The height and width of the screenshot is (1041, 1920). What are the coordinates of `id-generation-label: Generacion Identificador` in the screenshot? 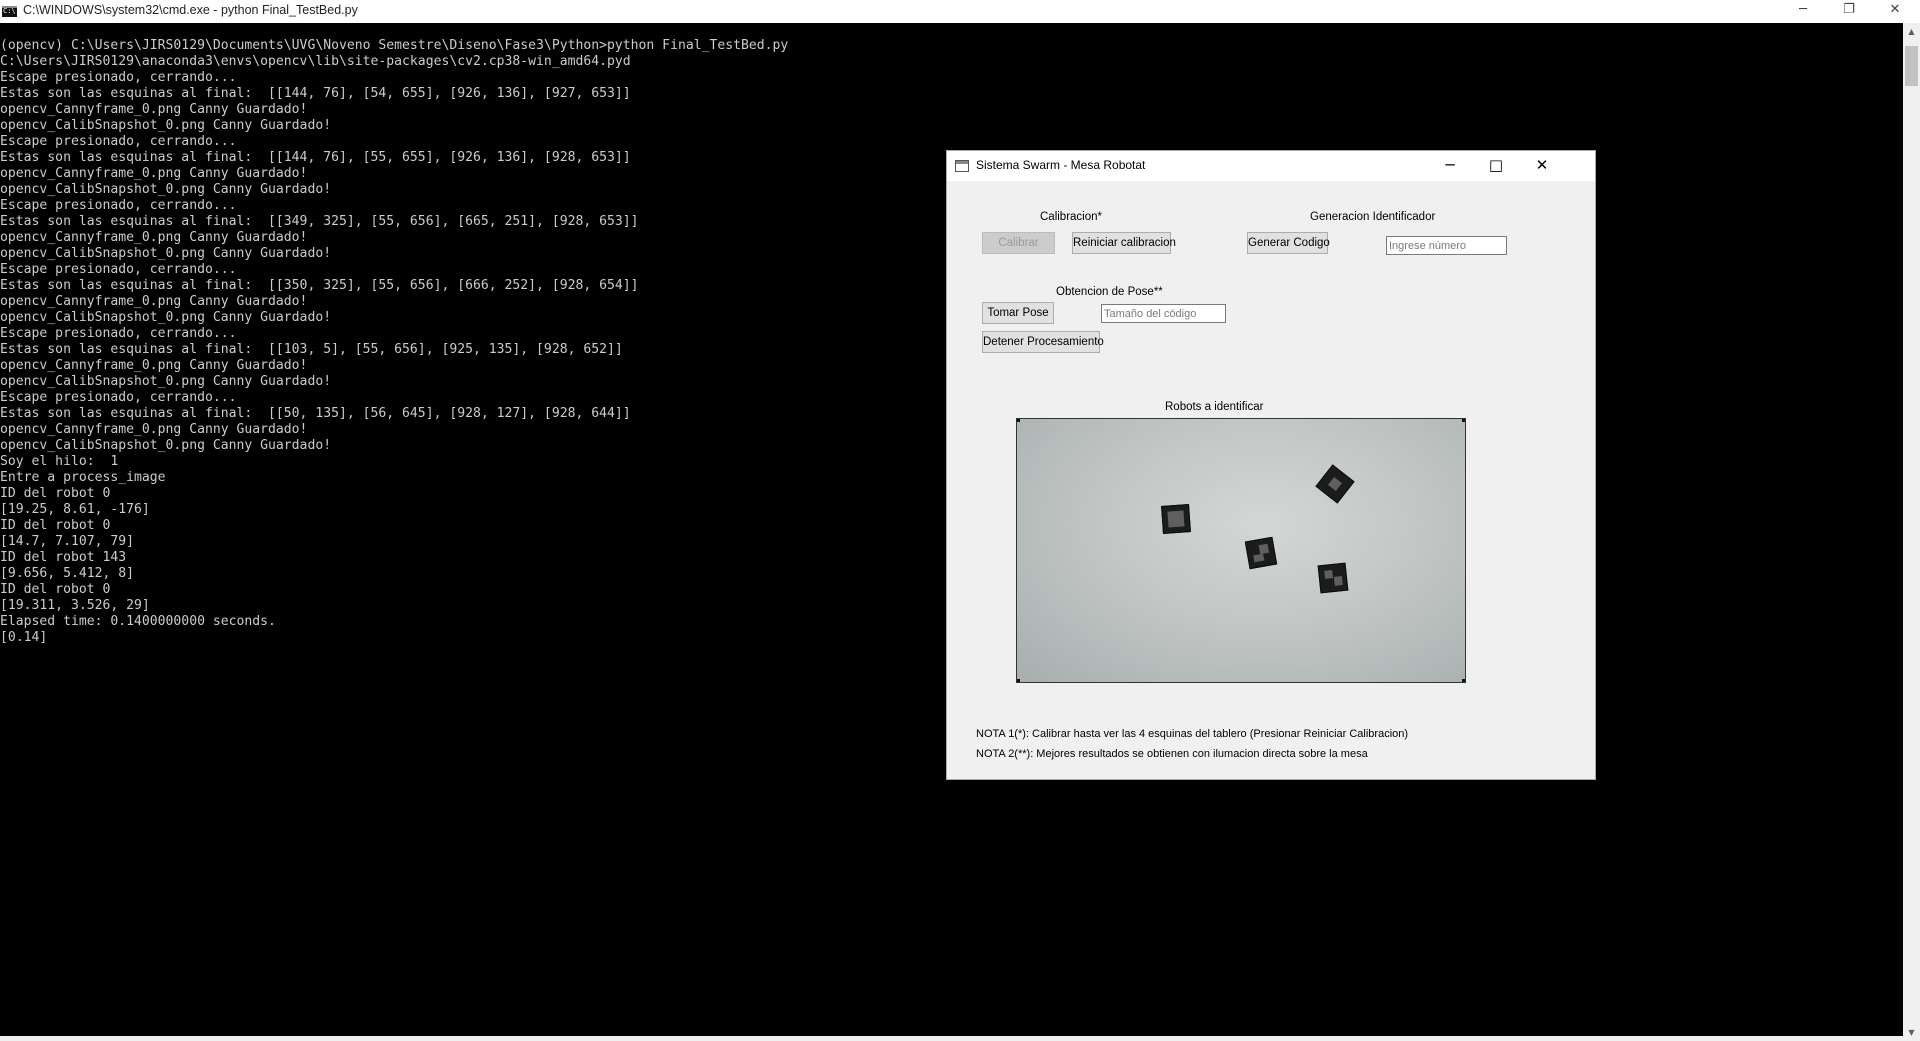 It's located at (1373, 217).